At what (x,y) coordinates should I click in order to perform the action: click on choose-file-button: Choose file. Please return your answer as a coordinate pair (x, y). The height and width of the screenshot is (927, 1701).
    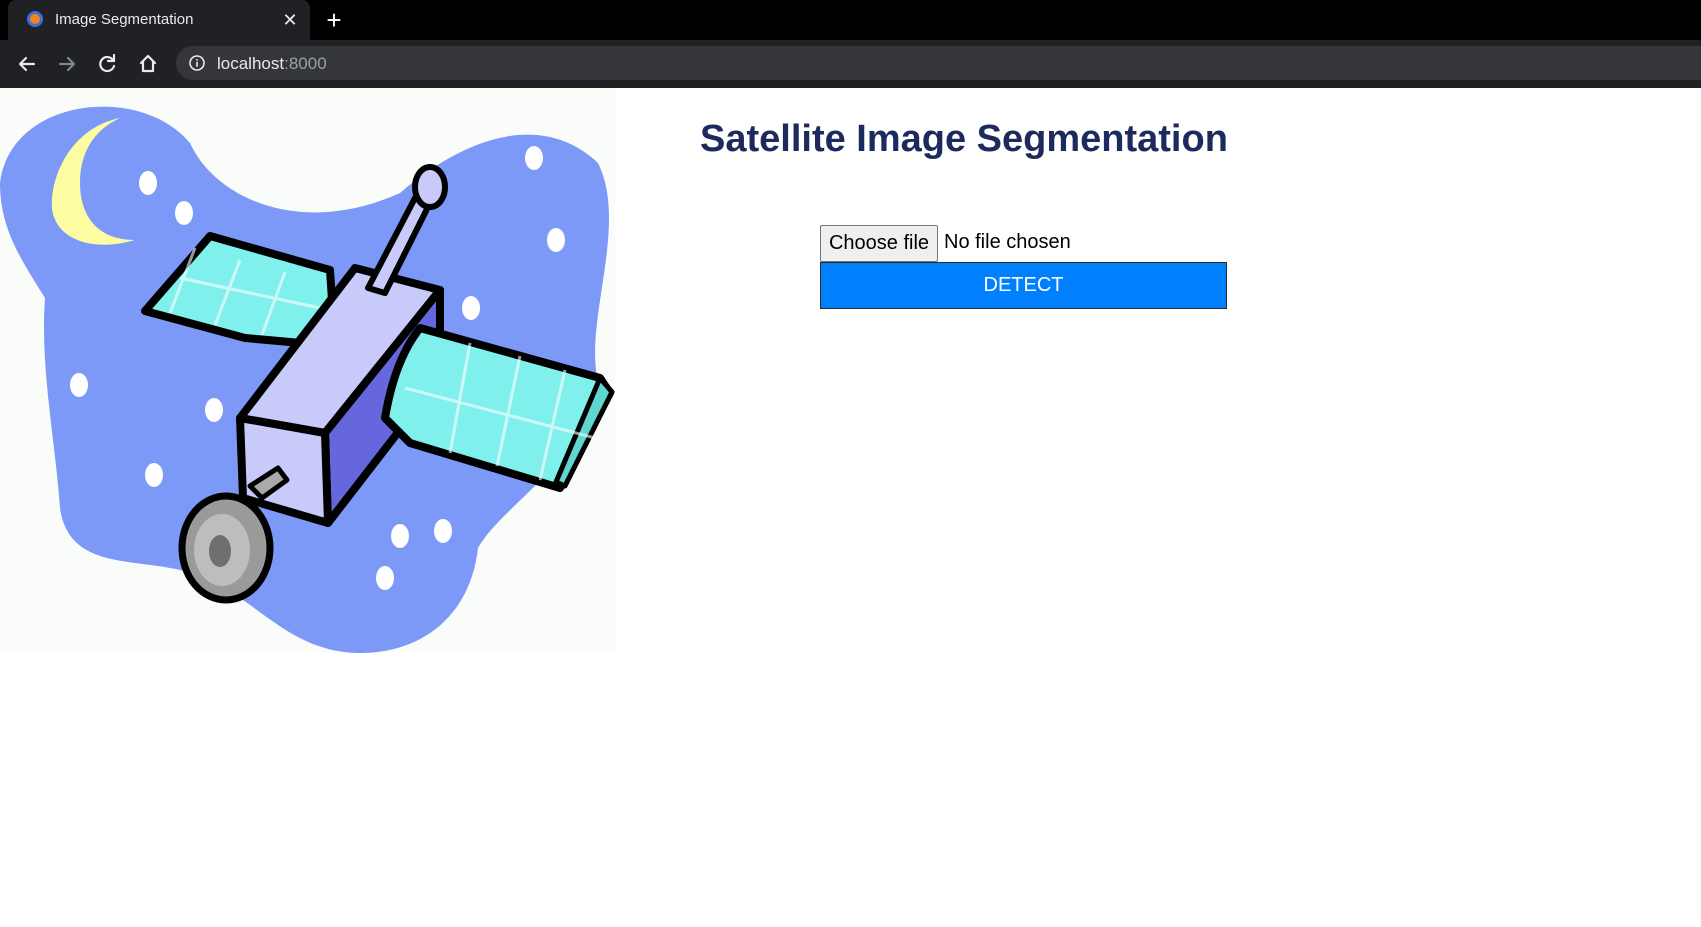
    Looking at the image, I should click on (879, 243).